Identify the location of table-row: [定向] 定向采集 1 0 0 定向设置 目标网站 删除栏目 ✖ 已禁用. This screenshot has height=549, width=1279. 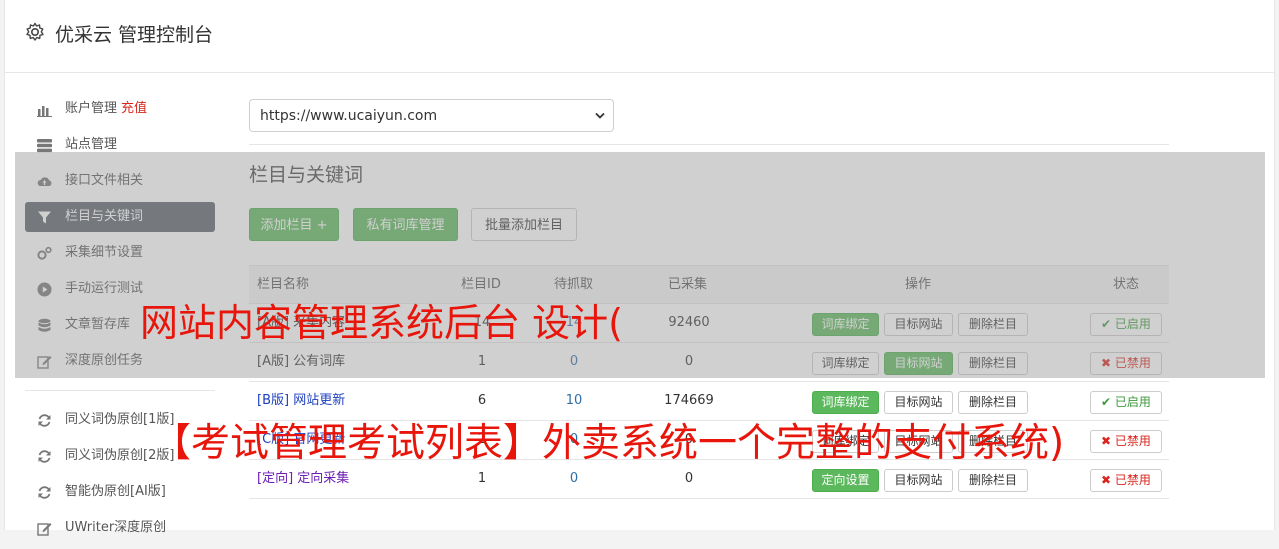
(709, 479).